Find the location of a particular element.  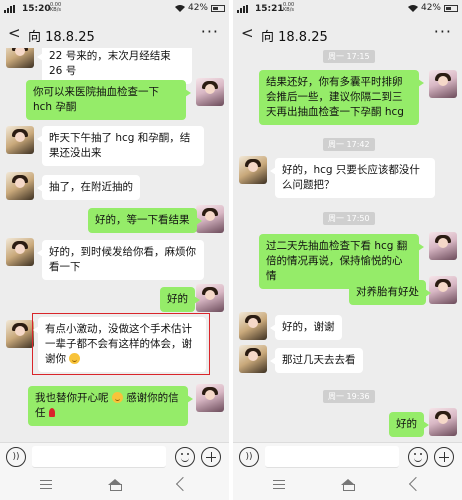

timestamp: 周一 17:42 is located at coordinates (349, 144).